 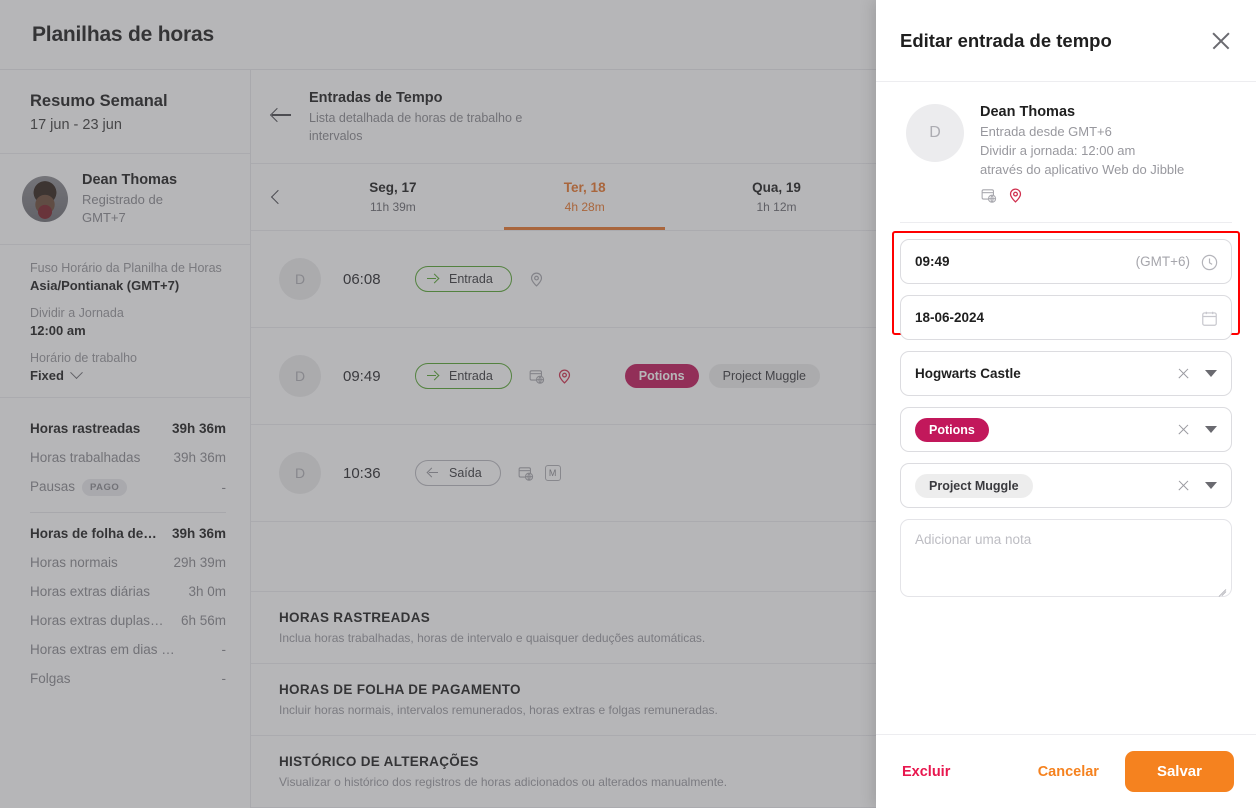 I want to click on calendar-icon, so click(x=1208, y=317).